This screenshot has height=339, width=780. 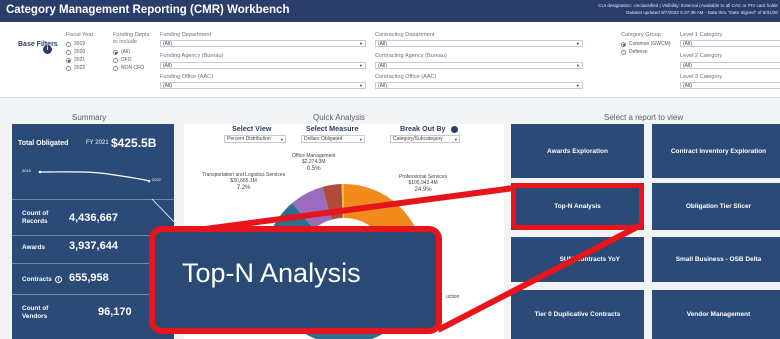 What do you see at coordinates (406, 77) in the screenshot?
I see `contracting-office-label: Contracting Office (AAC)` at bounding box center [406, 77].